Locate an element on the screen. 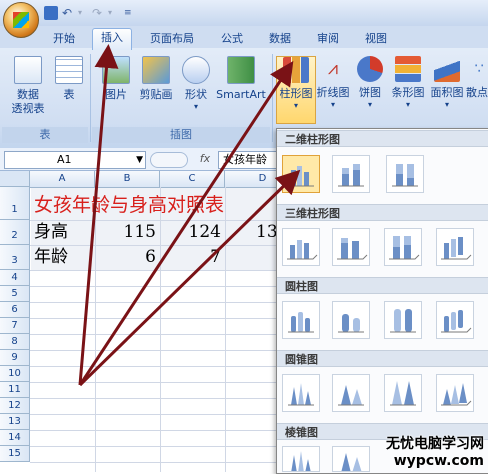  row-header-7: 7 is located at coordinates (15, 326).